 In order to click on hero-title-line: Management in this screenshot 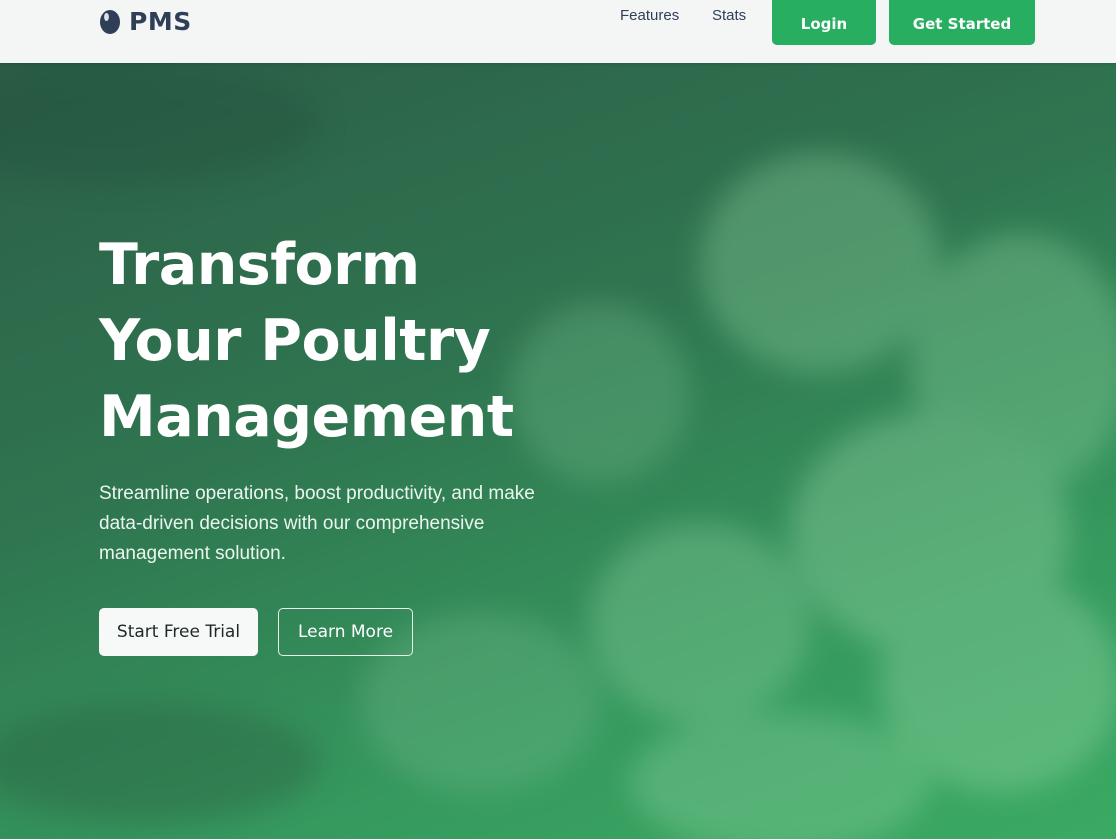, I will do `click(306, 417)`.